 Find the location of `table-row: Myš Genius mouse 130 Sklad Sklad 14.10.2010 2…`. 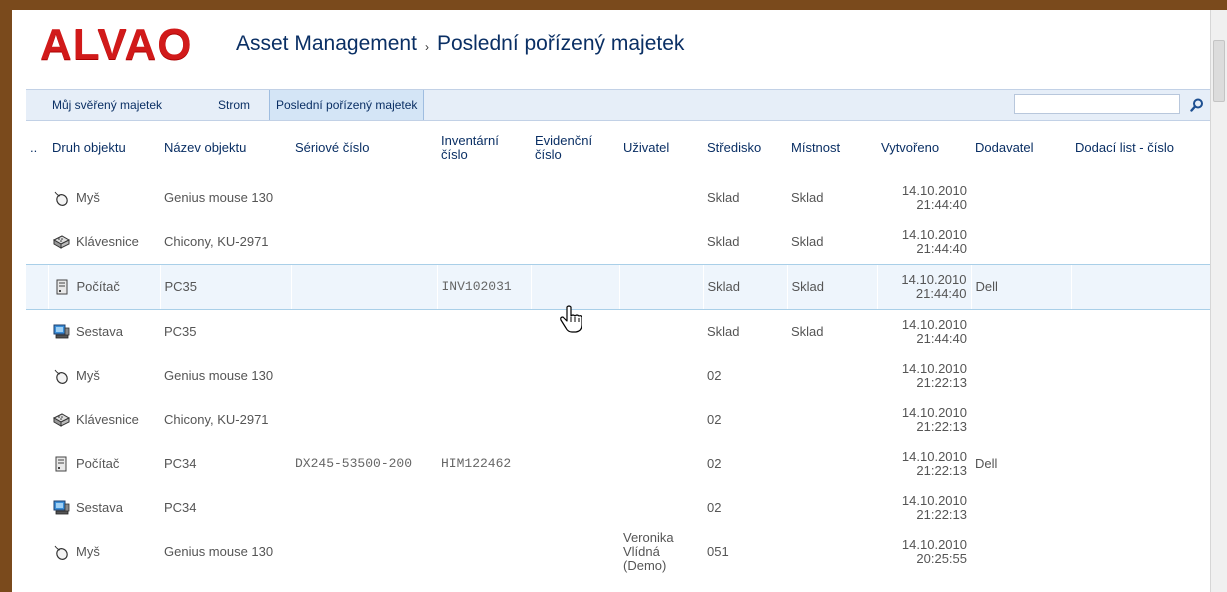

table-row: Myš Genius mouse 130 Sklad Sklad 14.10.2010 2… is located at coordinates (618, 198).